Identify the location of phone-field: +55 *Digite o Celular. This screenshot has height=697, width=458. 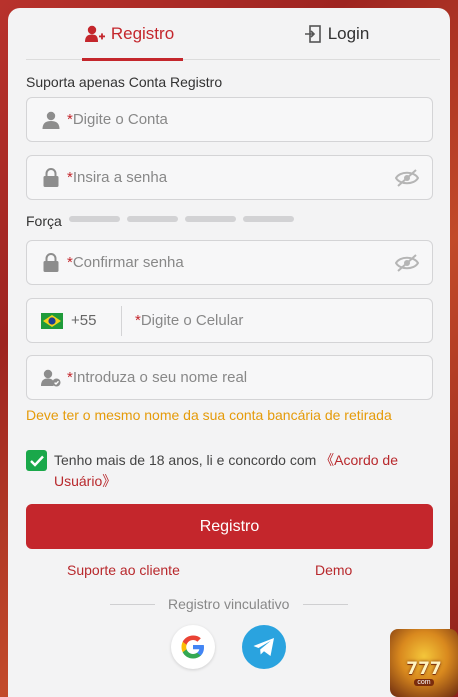
(229, 320).